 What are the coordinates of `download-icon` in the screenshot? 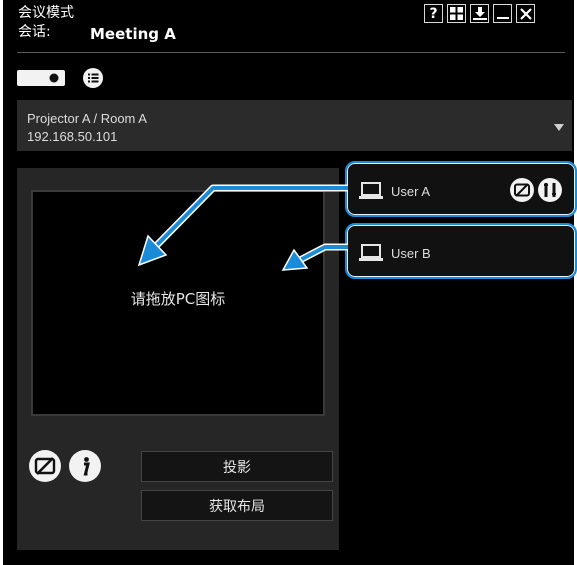 It's located at (479, 13).